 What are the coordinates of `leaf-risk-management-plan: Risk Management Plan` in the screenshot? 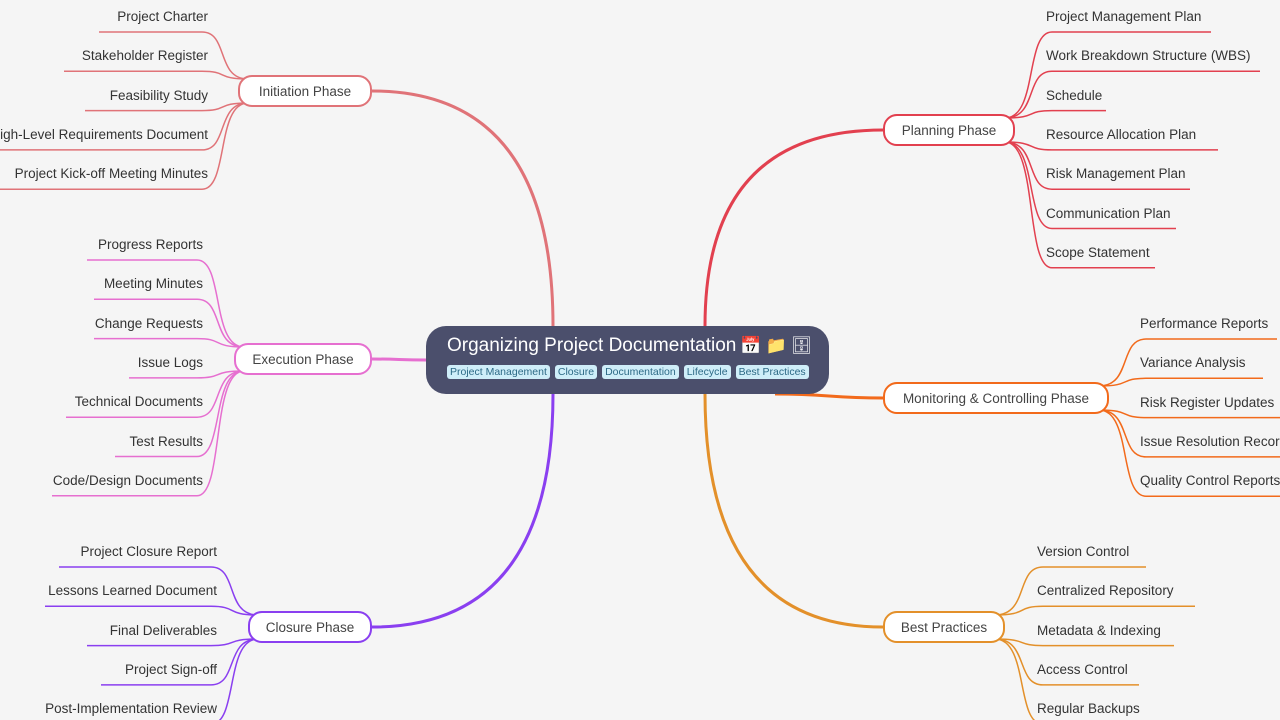 It's located at (1116, 173).